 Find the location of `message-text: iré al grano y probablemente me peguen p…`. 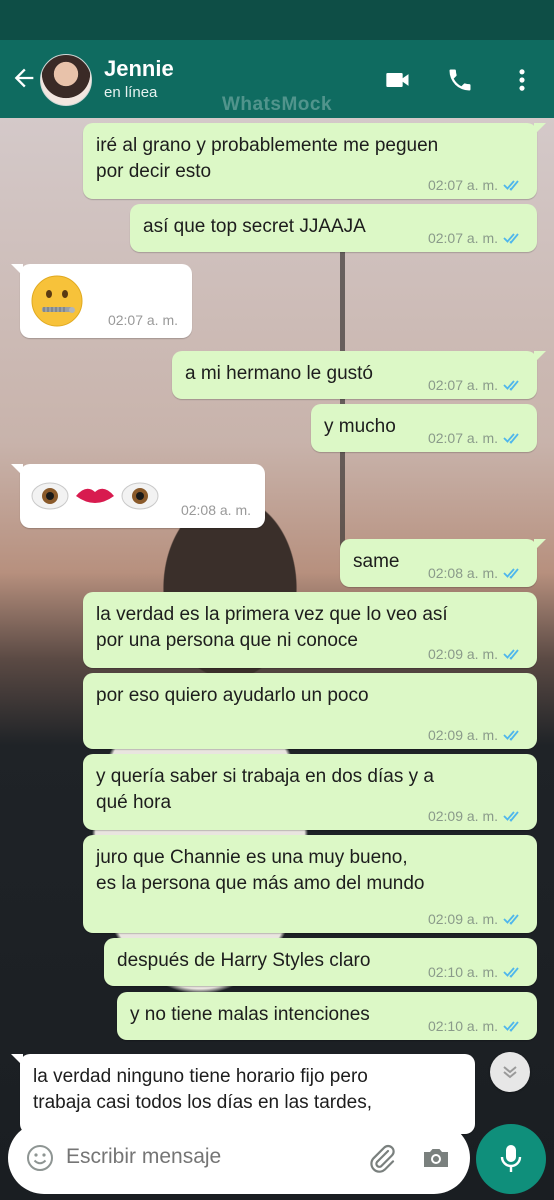

message-text: iré al grano y probablemente me peguen p… is located at coordinates (267, 158).